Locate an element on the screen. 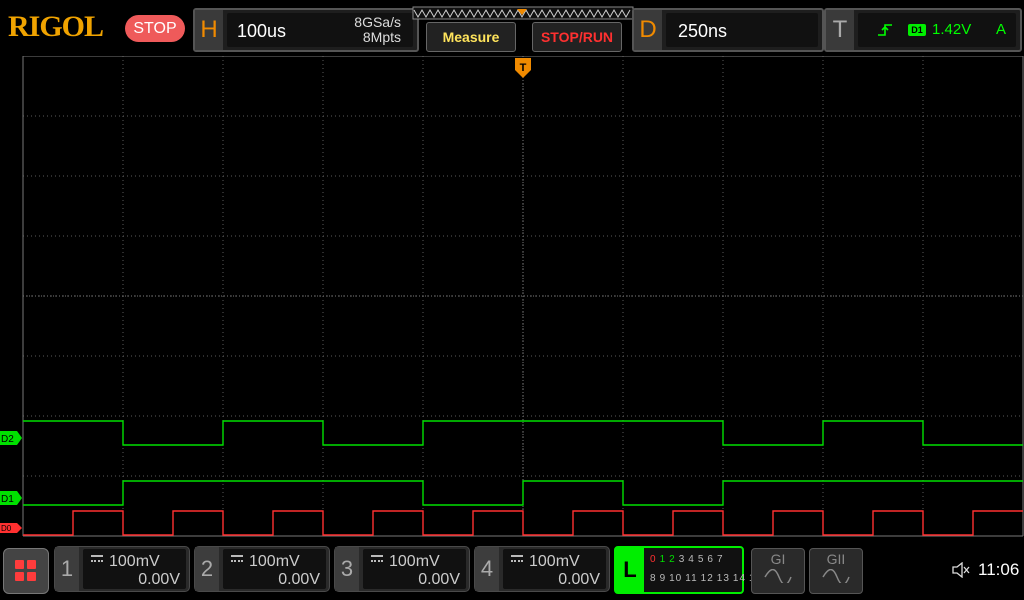  channel-1-box: 1 100mV 0.00V is located at coordinates (122, 569).